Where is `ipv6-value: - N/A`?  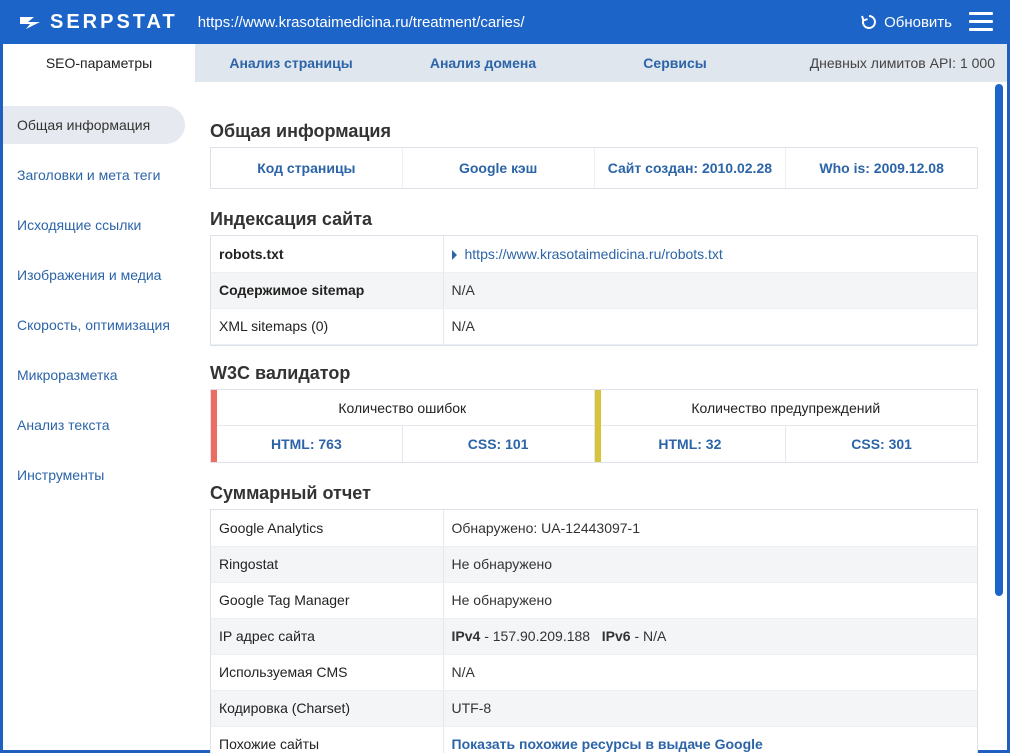 ipv6-value: - N/A is located at coordinates (648, 636).